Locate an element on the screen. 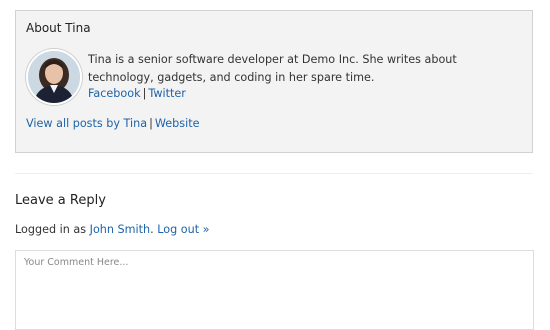  facebook-link: Facebook is located at coordinates (114, 93).